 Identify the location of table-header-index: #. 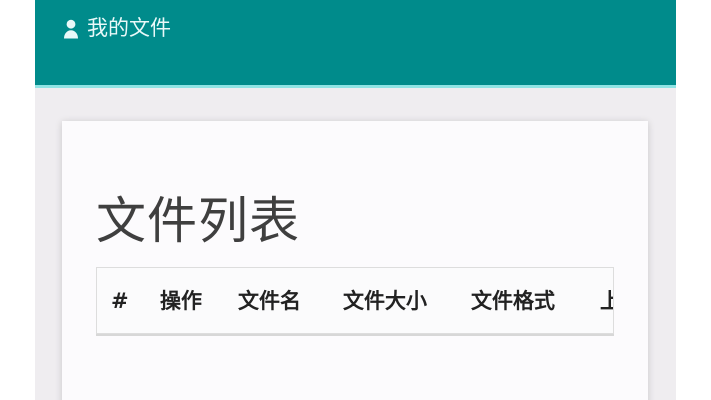
(120, 301).